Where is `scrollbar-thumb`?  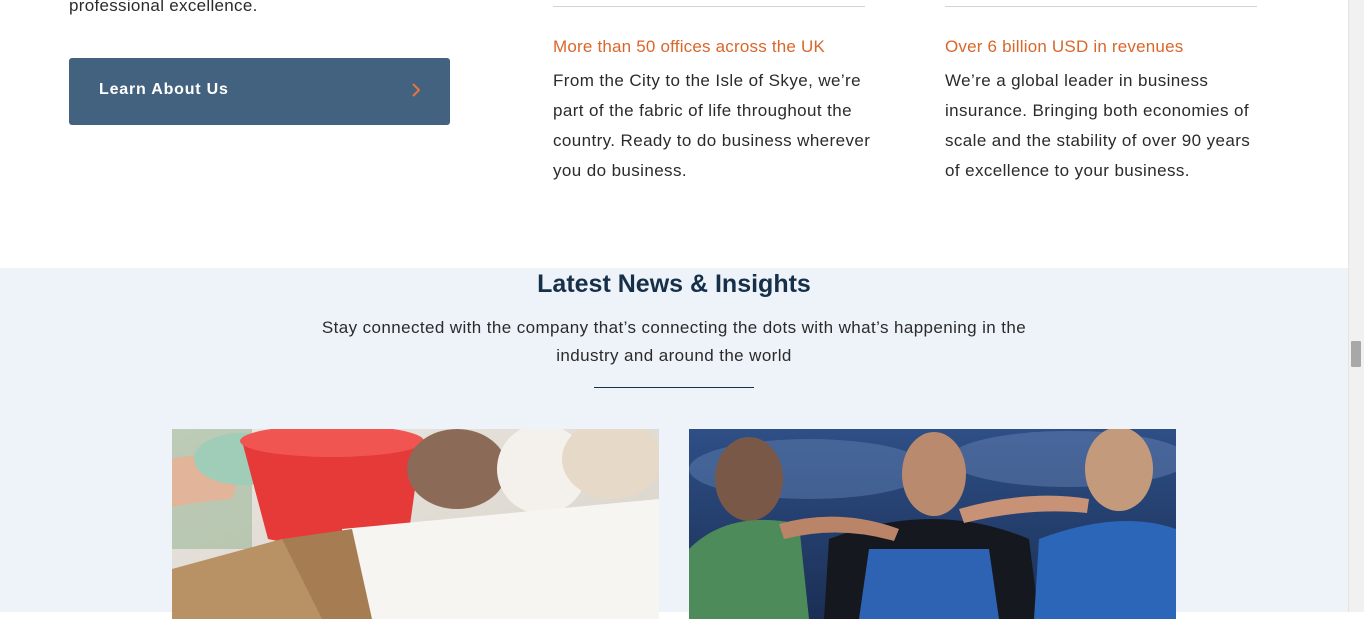 scrollbar-thumb is located at coordinates (1356, 354).